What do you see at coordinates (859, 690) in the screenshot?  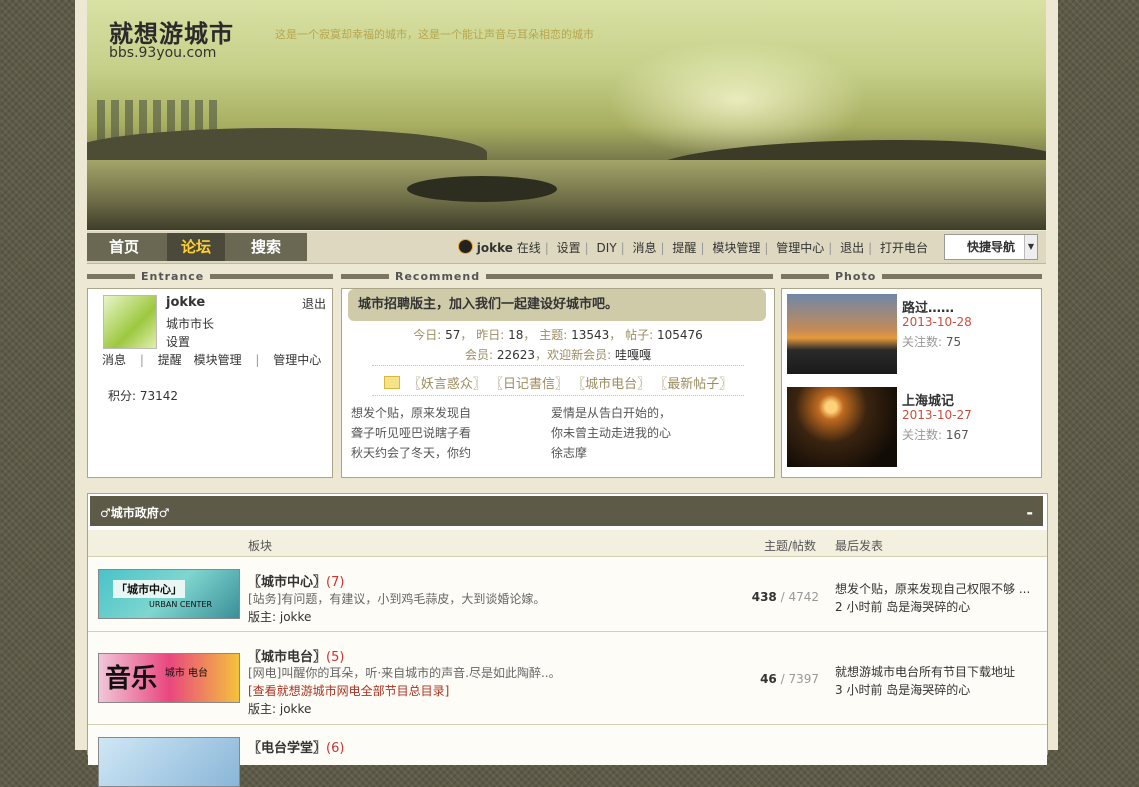 I see `last-post-time: 3 小时前` at bounding box center [859, 690].